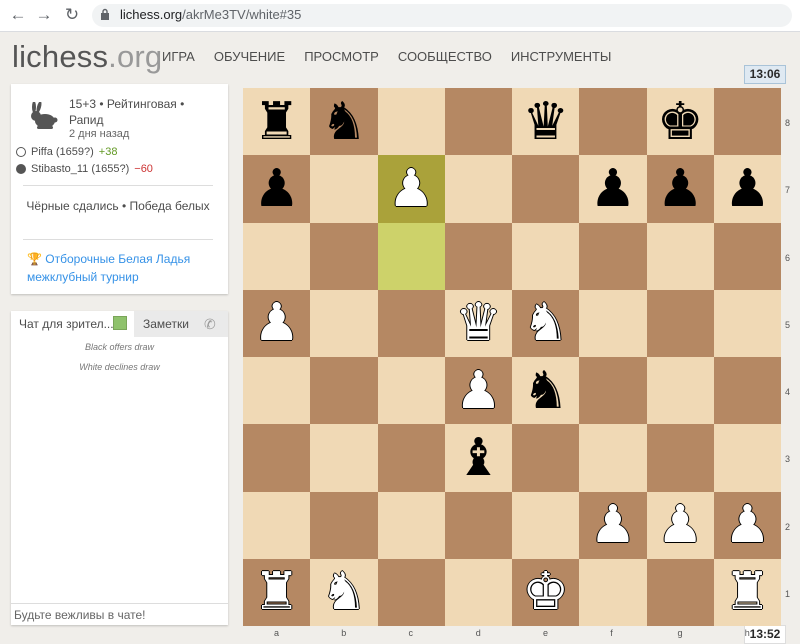  I want to click on square-f6, so click(613, 256).